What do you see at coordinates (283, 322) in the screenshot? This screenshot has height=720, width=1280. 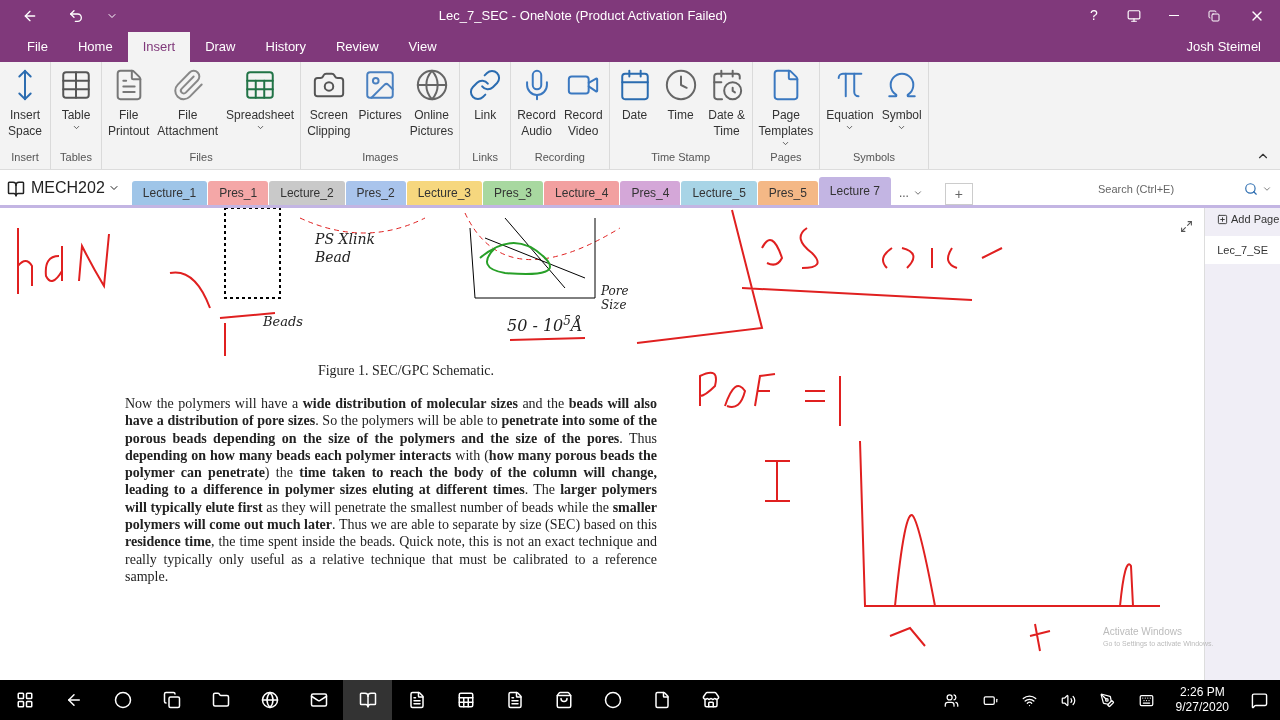 I see `handwritten-label: Beads` at bounding box center [283, 322].